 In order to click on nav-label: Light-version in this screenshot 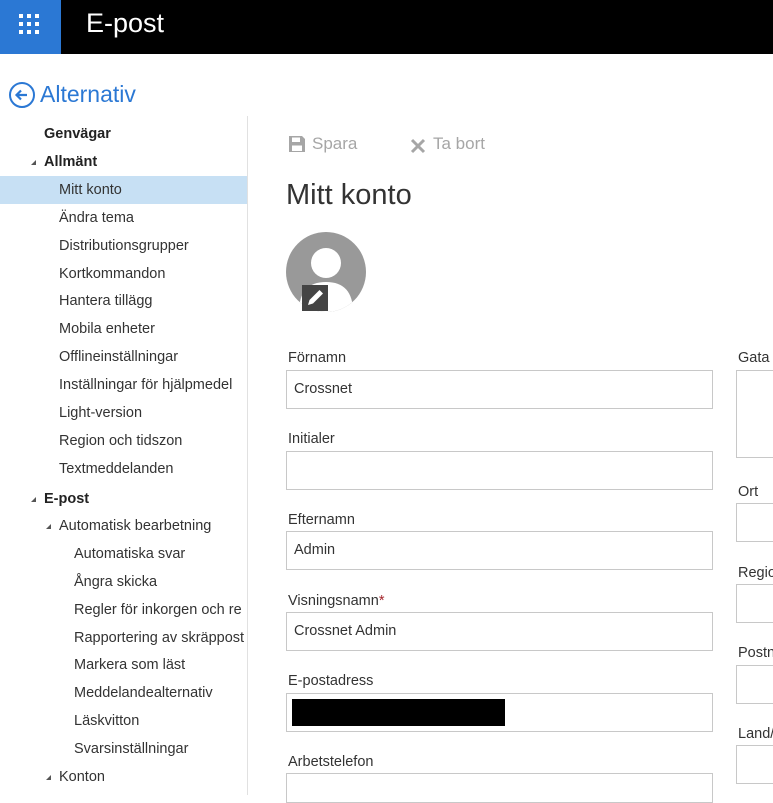, I will do `click(101, 413)`.